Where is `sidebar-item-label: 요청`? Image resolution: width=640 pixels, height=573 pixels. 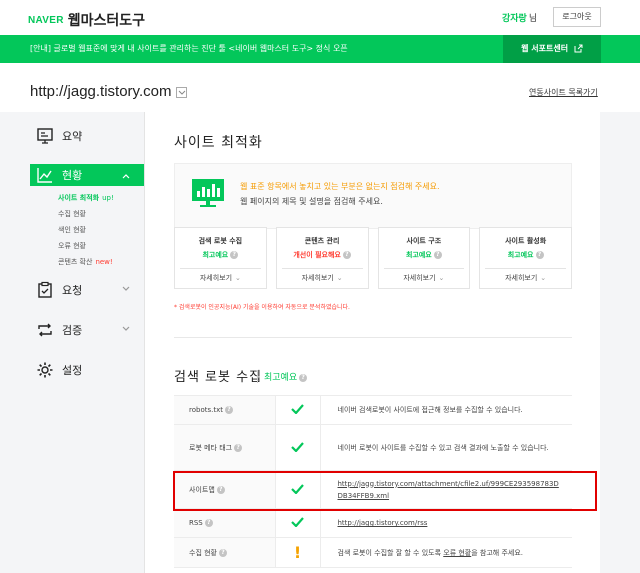 sidebar-item-label: 요청 is located at coordinates (72, 290).